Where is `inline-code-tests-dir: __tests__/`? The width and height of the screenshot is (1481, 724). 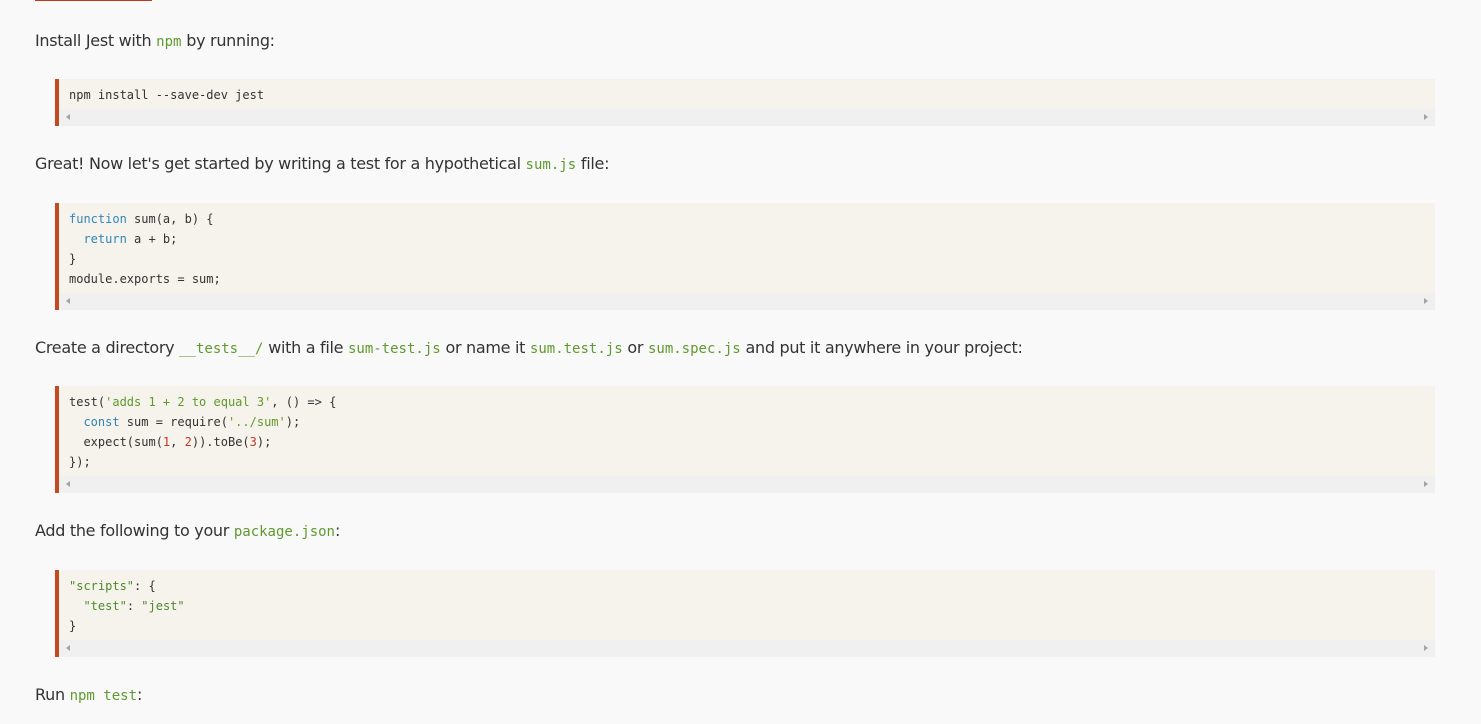
inline-code-tests-dir: __tests__/ is located at coordinates (221, 349).